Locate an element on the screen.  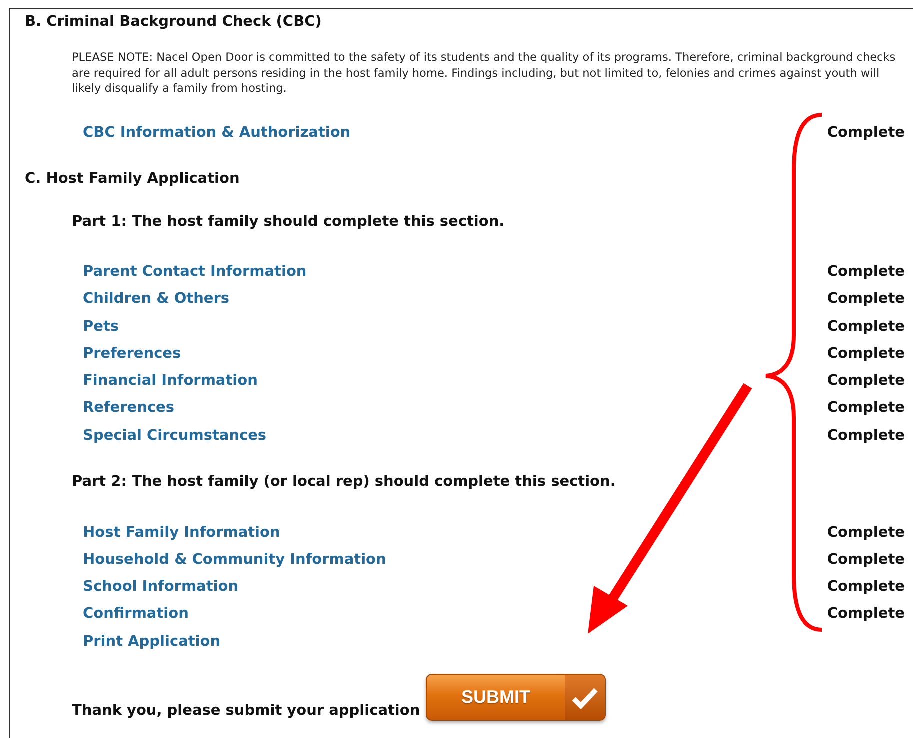
section-link: Preferences is located at coordinates (132, 354).